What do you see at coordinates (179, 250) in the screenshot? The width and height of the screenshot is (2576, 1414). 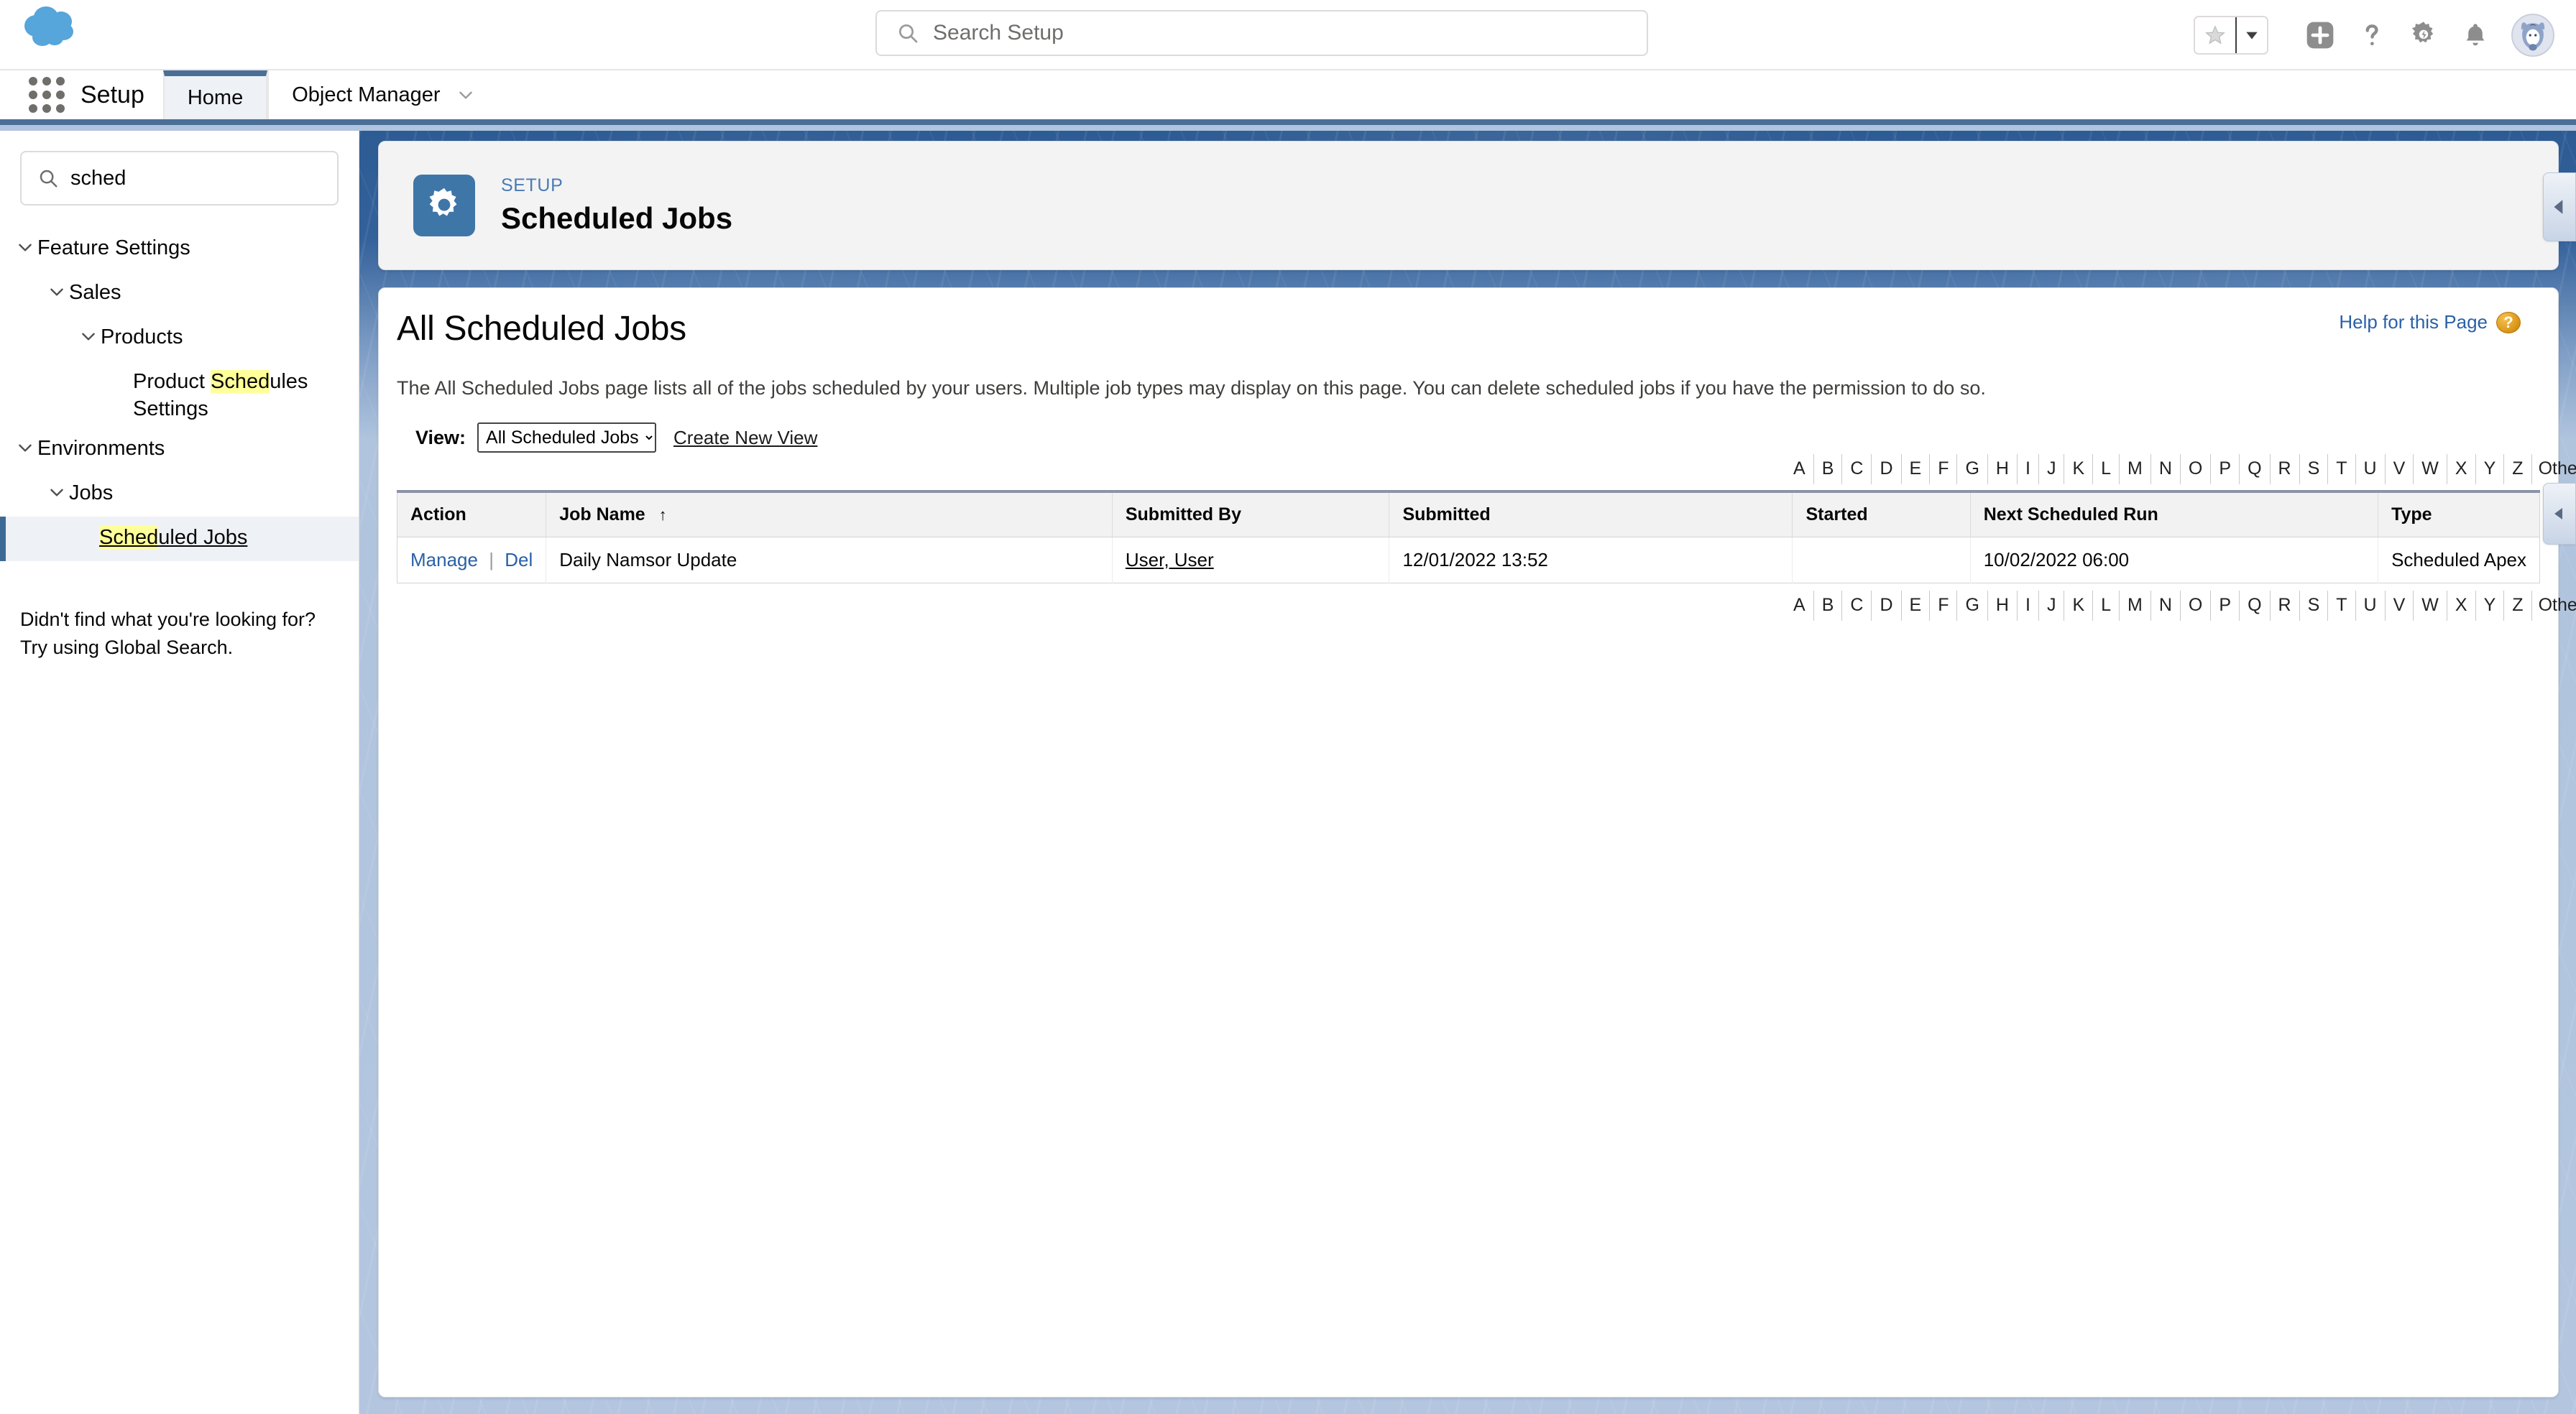 I see `sidebar-item-feature-settings: Feature Settings` at bounding box center [179, 250].